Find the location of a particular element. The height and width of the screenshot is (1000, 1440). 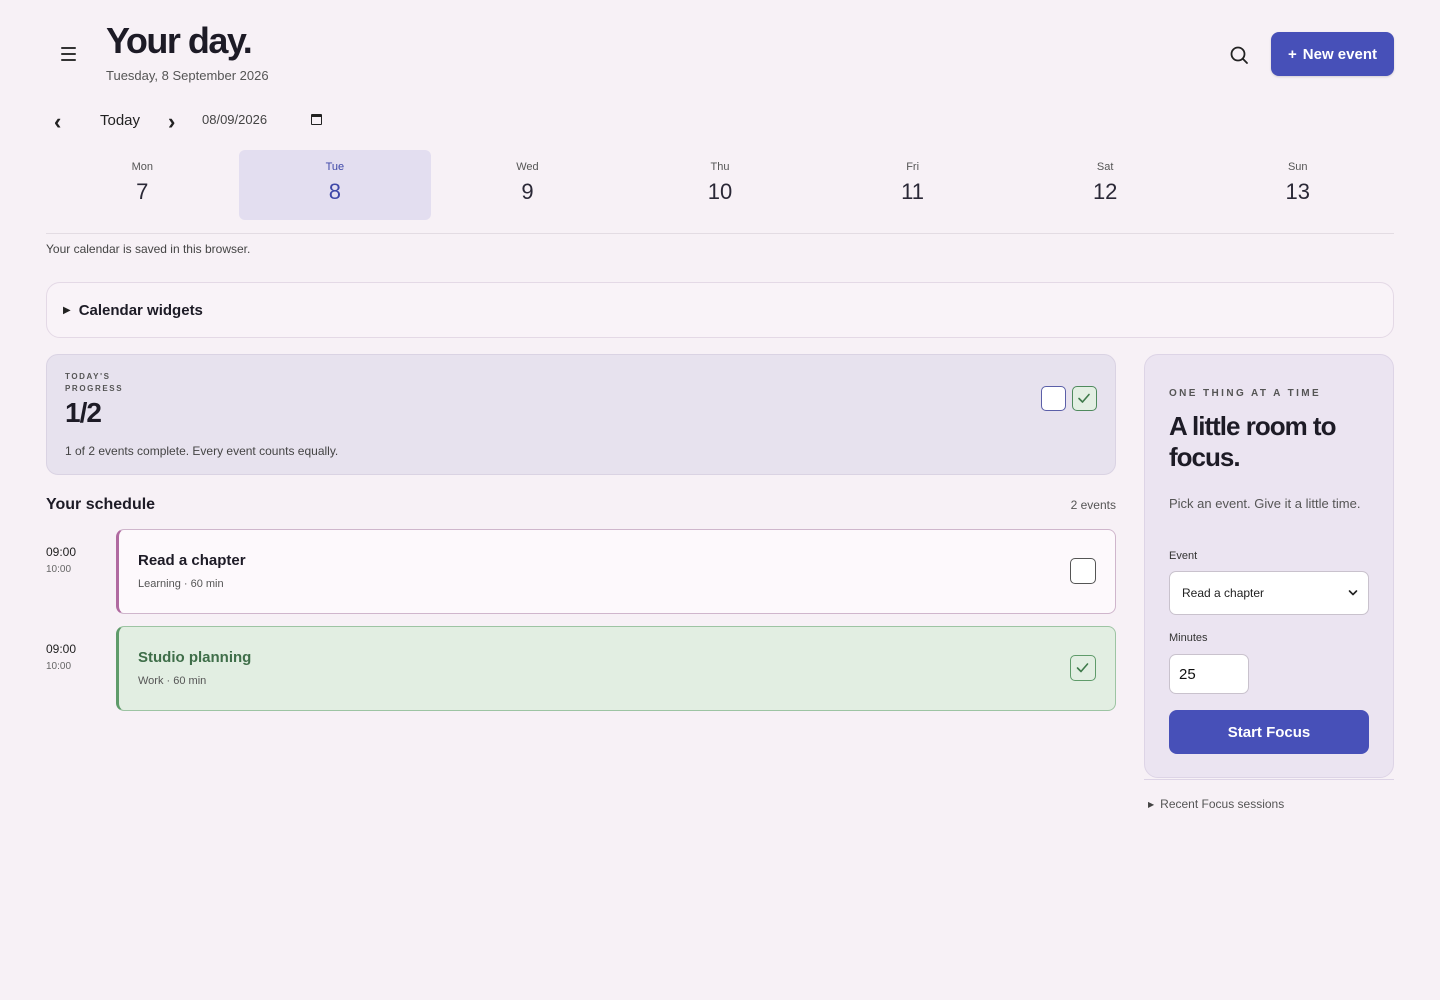

day-name: Fri is located at coordinates (913, 167).